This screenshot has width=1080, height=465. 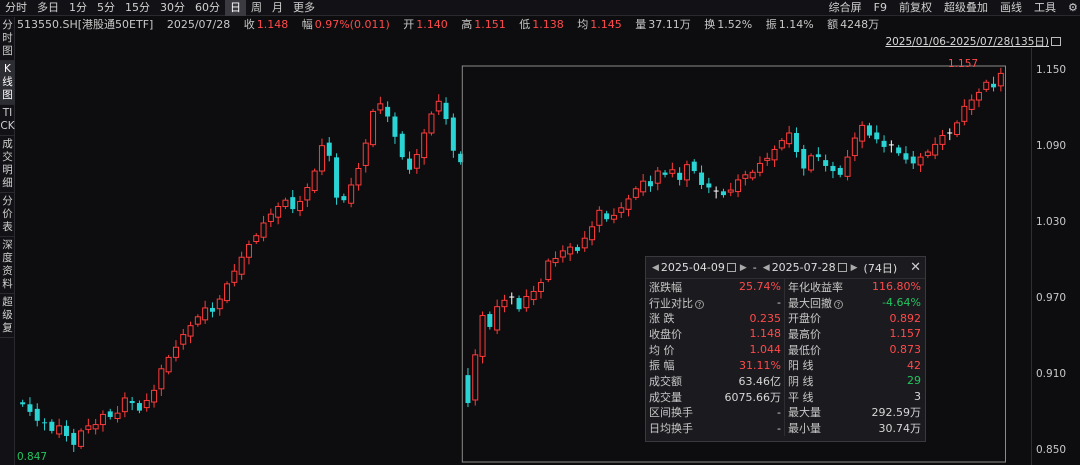 I want to click on sidebar-item-1: K线图, so click(x=7, y=83).